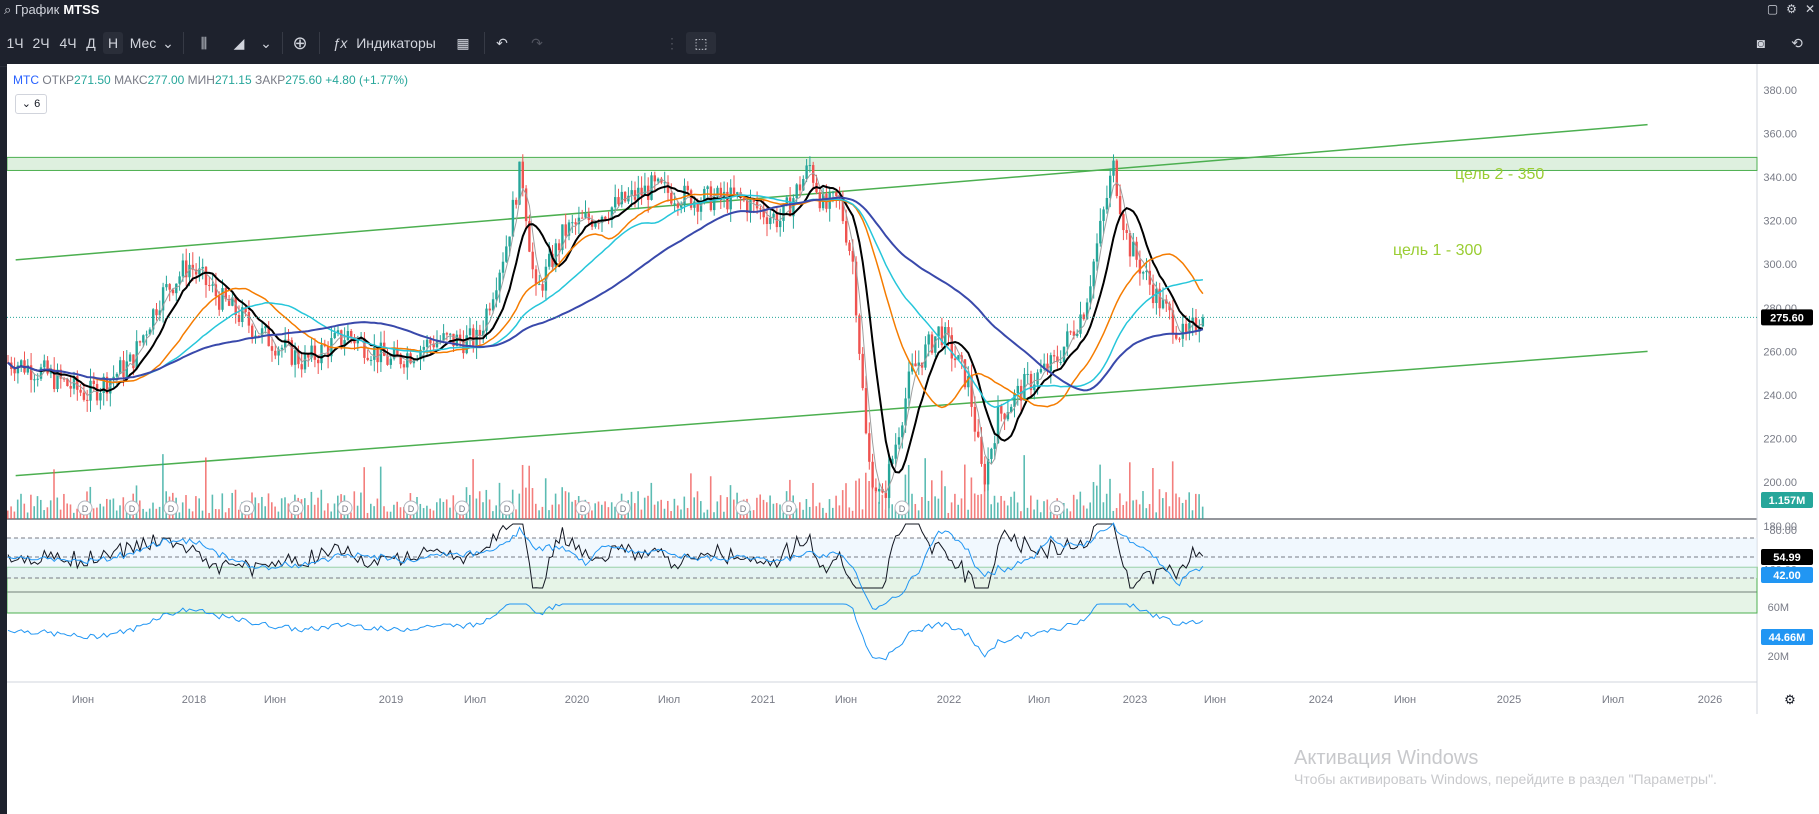  I want to click on candles-icon: ⫼, so click(204, 43).